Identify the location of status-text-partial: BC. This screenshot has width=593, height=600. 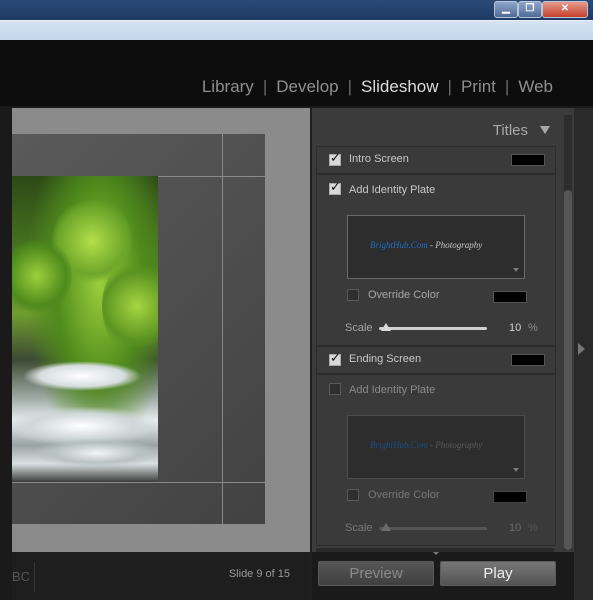
(23, 577).